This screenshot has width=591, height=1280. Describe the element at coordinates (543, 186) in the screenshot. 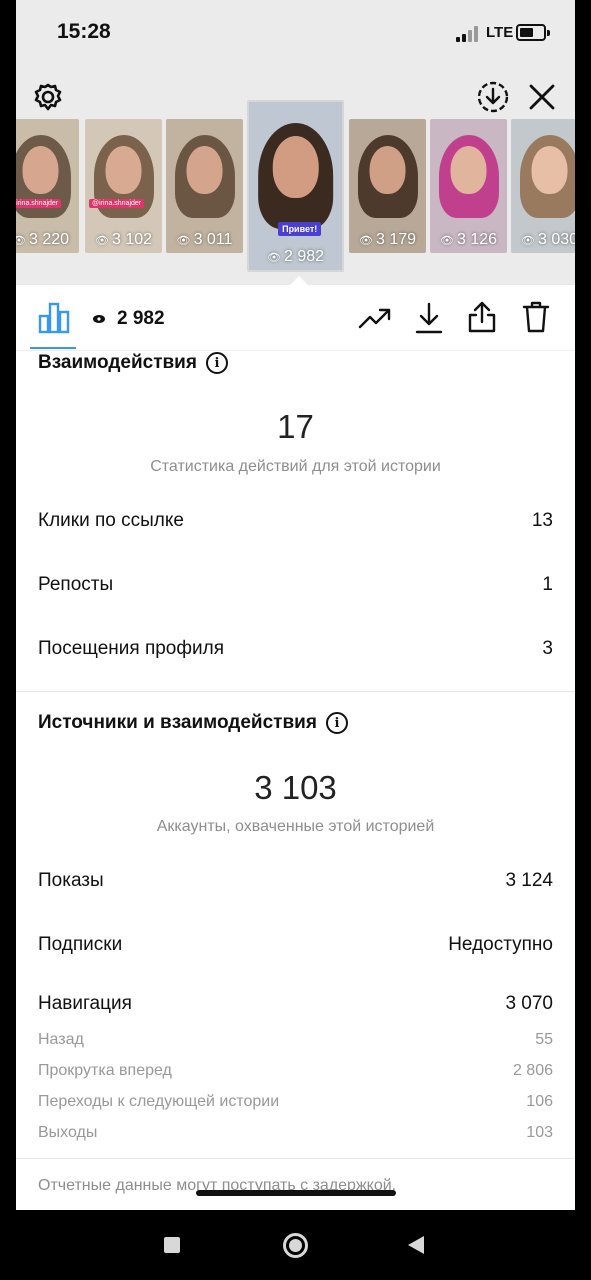

I see `story-thumbnail: 👁︎ 3 030` at that location.